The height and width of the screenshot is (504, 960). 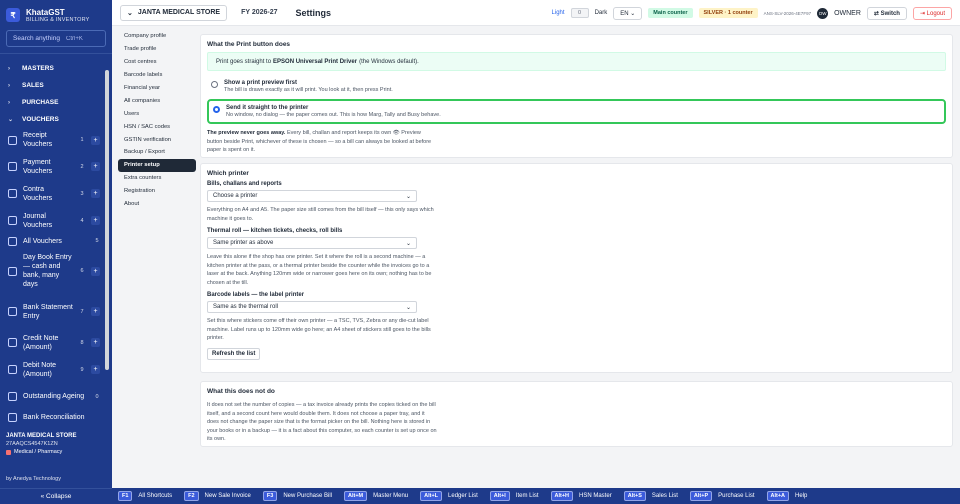 What do you see at coordinates (634, 496) in the screenshot?
I see `shortcut-key: Alt+S` at bounding box center [634, 496].